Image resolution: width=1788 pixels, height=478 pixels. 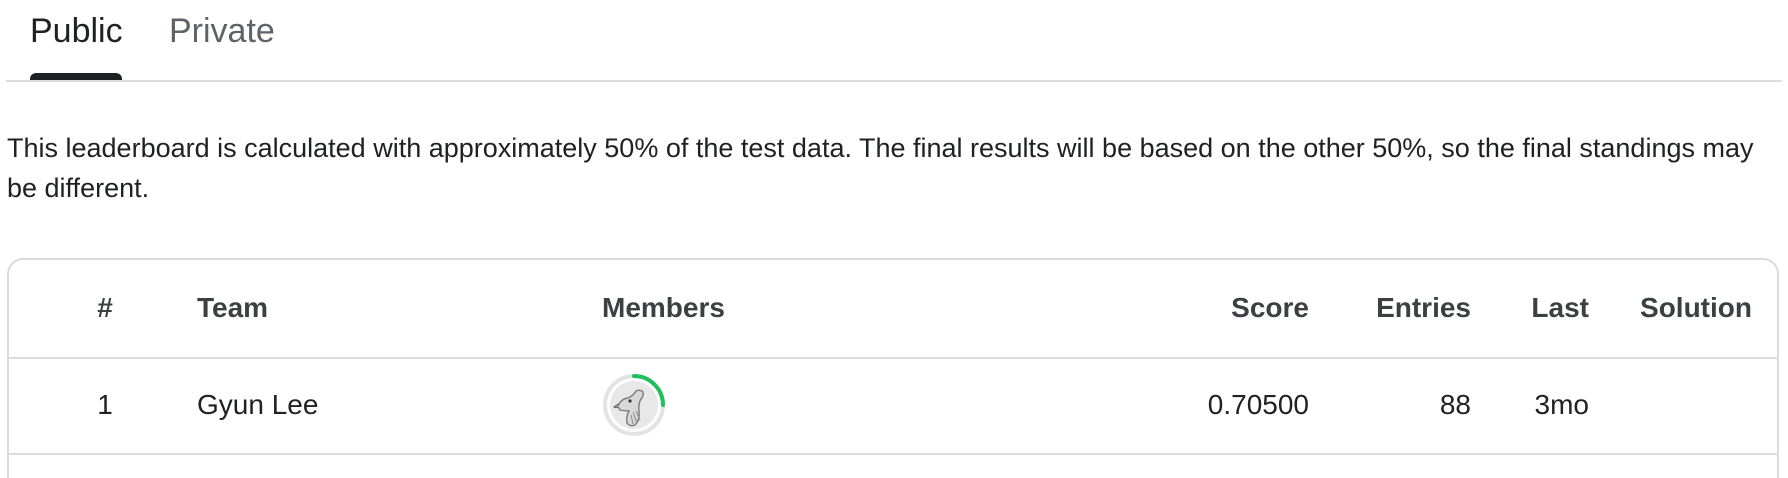 I want to click on tab-private: Private, so click(x=222, y=46).